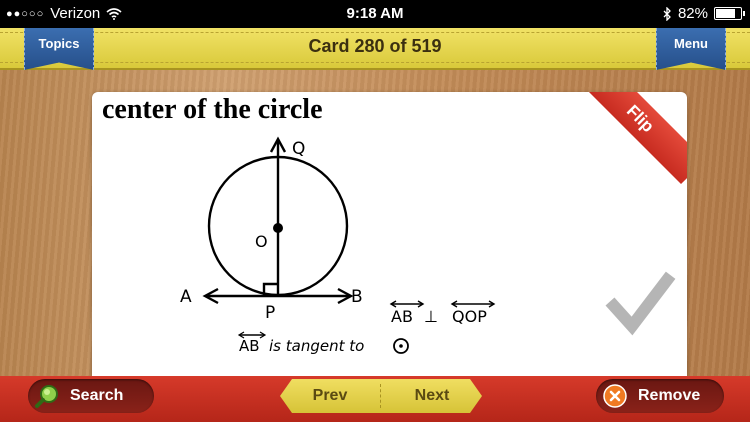 This screenshot has width=750, height=422. Describe the element at coordinates (249, 346) in the screenshot. I see `tangent-subject: AB` at that location.